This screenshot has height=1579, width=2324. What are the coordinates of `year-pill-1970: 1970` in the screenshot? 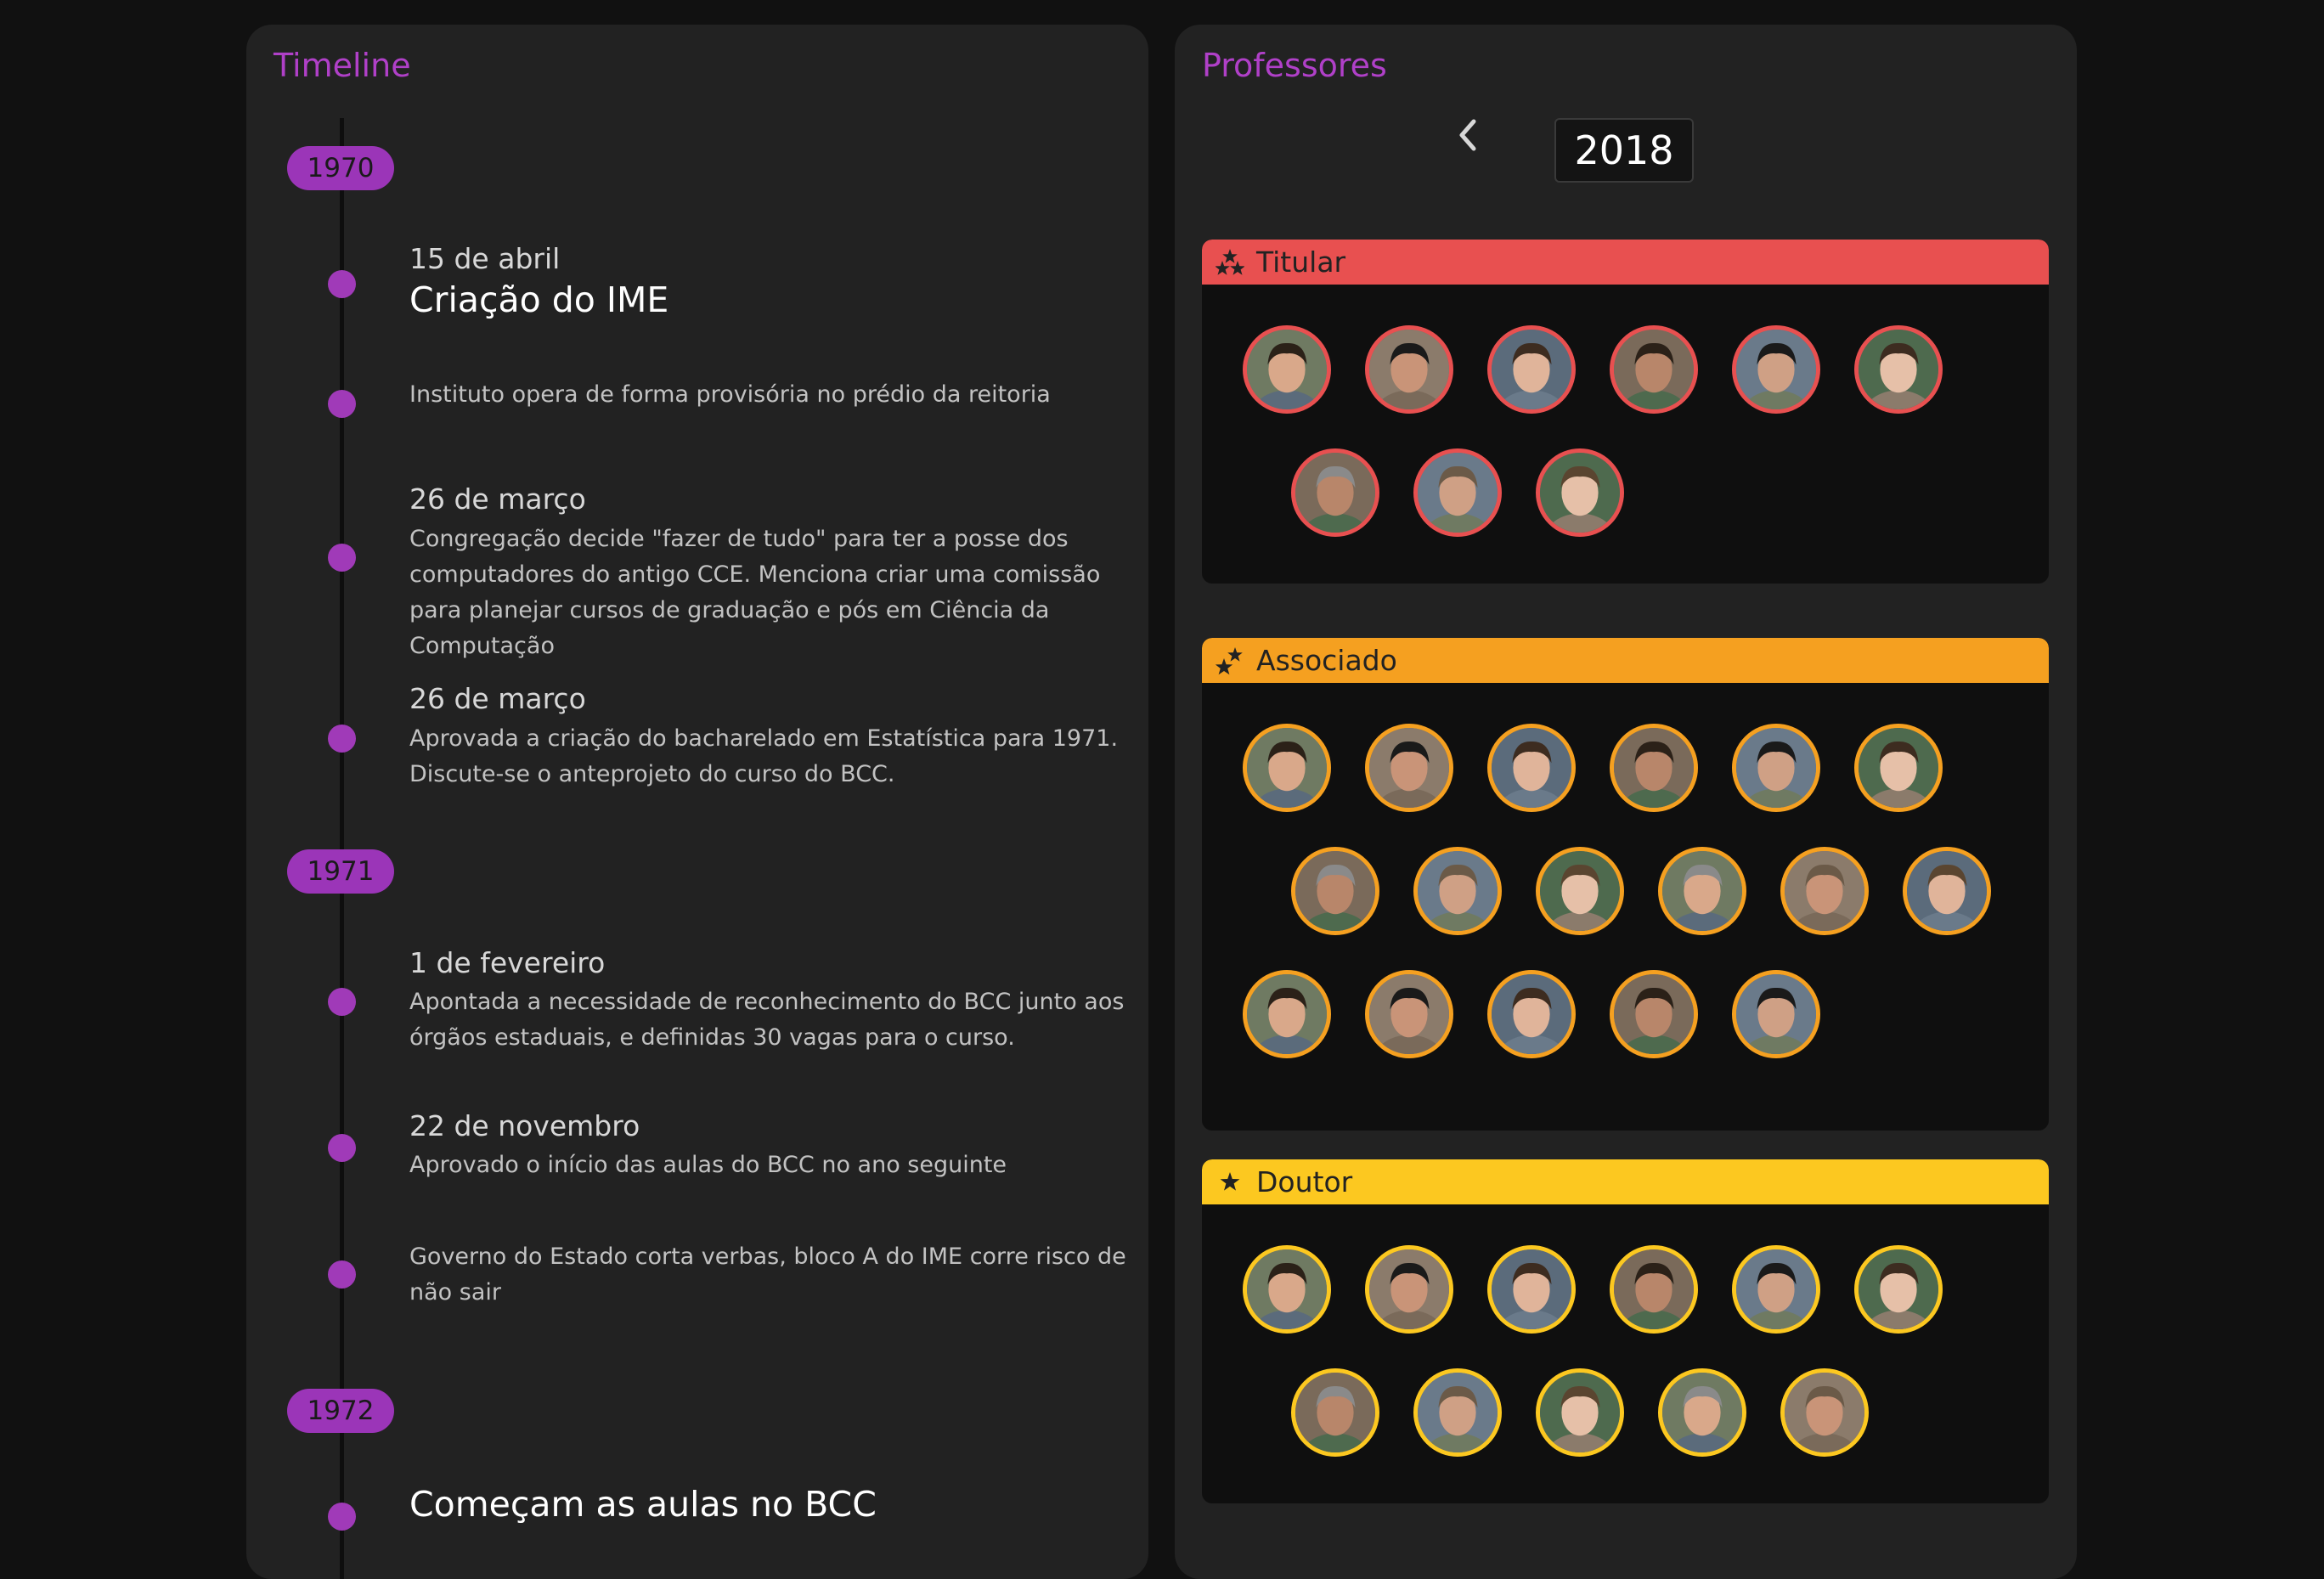 It's located at (341, 168).